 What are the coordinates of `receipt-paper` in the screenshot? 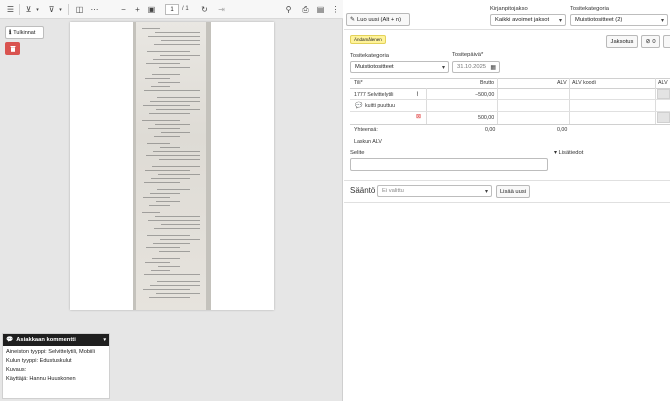 It's located at (171, 166).